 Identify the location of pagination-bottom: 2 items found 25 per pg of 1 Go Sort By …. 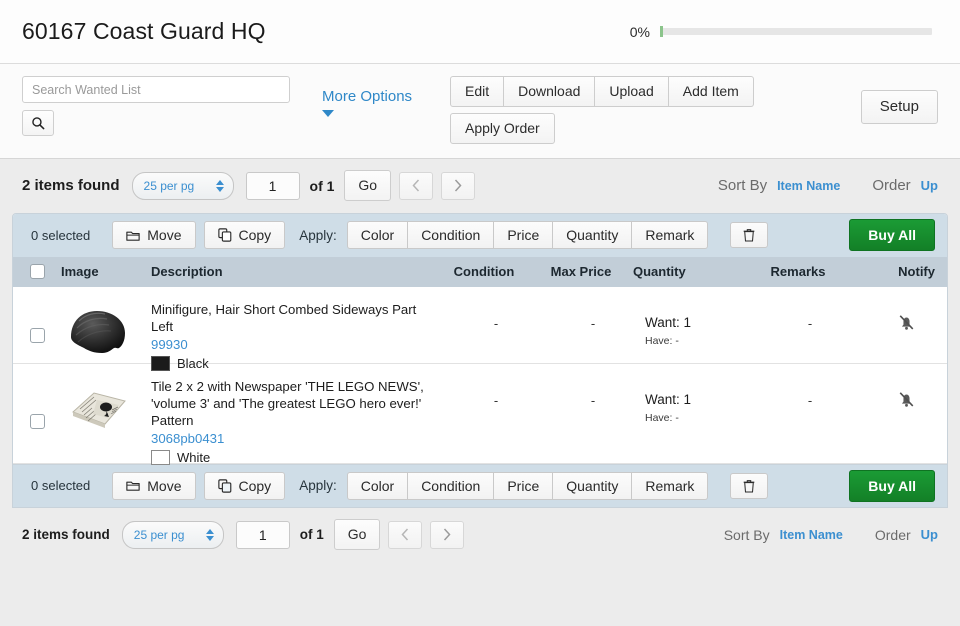
(480, 535).